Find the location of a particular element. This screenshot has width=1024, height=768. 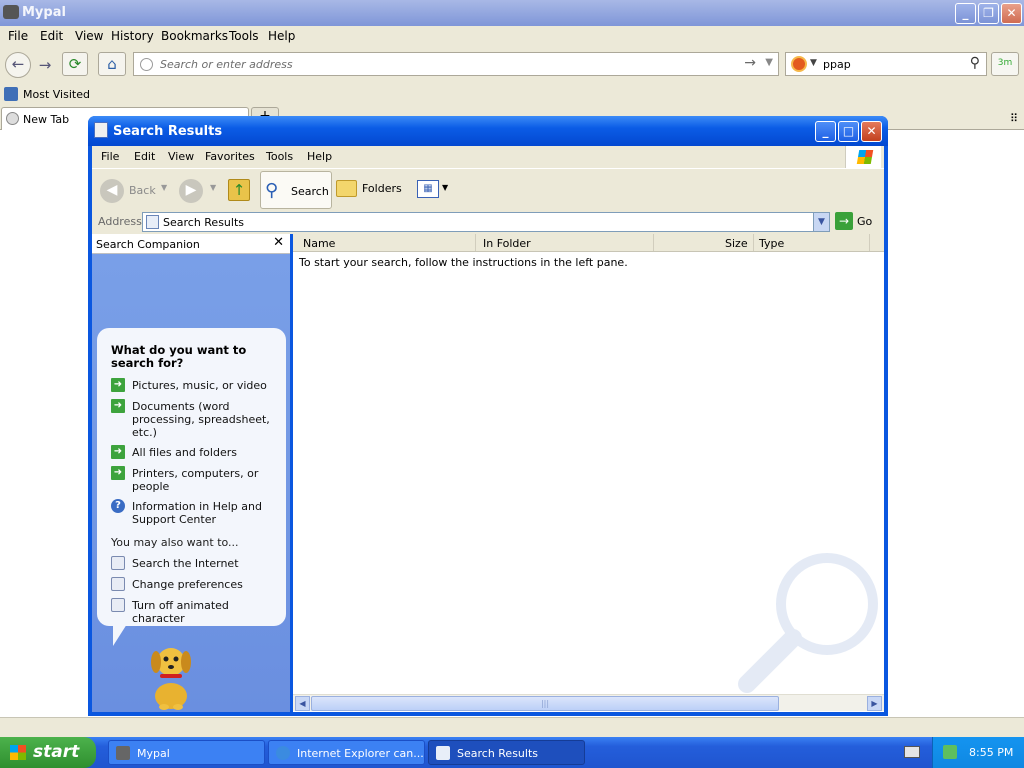

start-button: start is located at coordinates (48, 752).